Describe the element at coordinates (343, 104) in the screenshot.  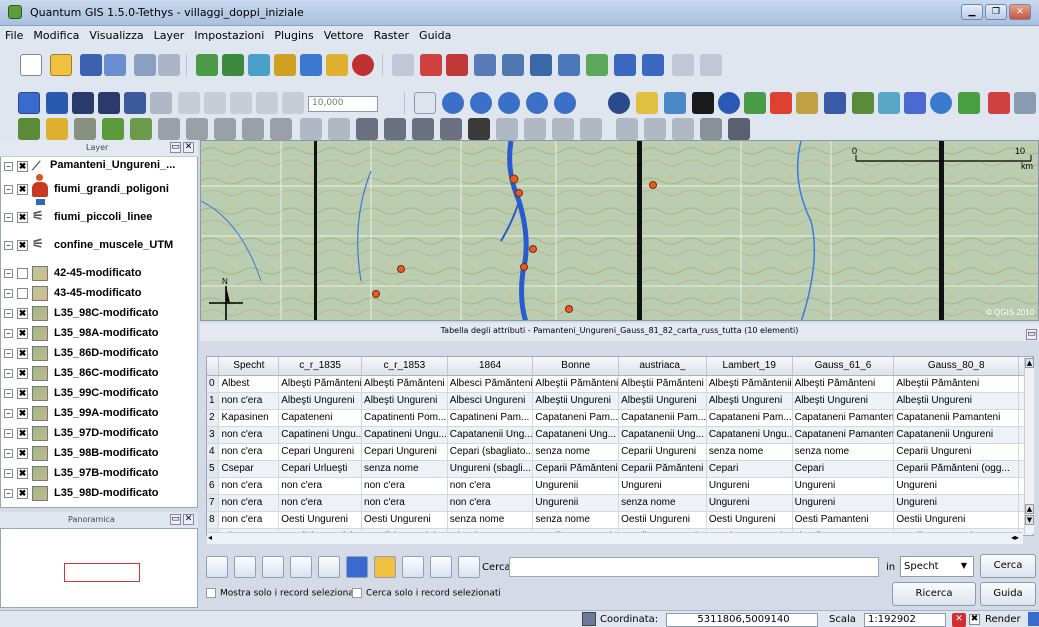
I see `scale-field: 10,000` at that location.